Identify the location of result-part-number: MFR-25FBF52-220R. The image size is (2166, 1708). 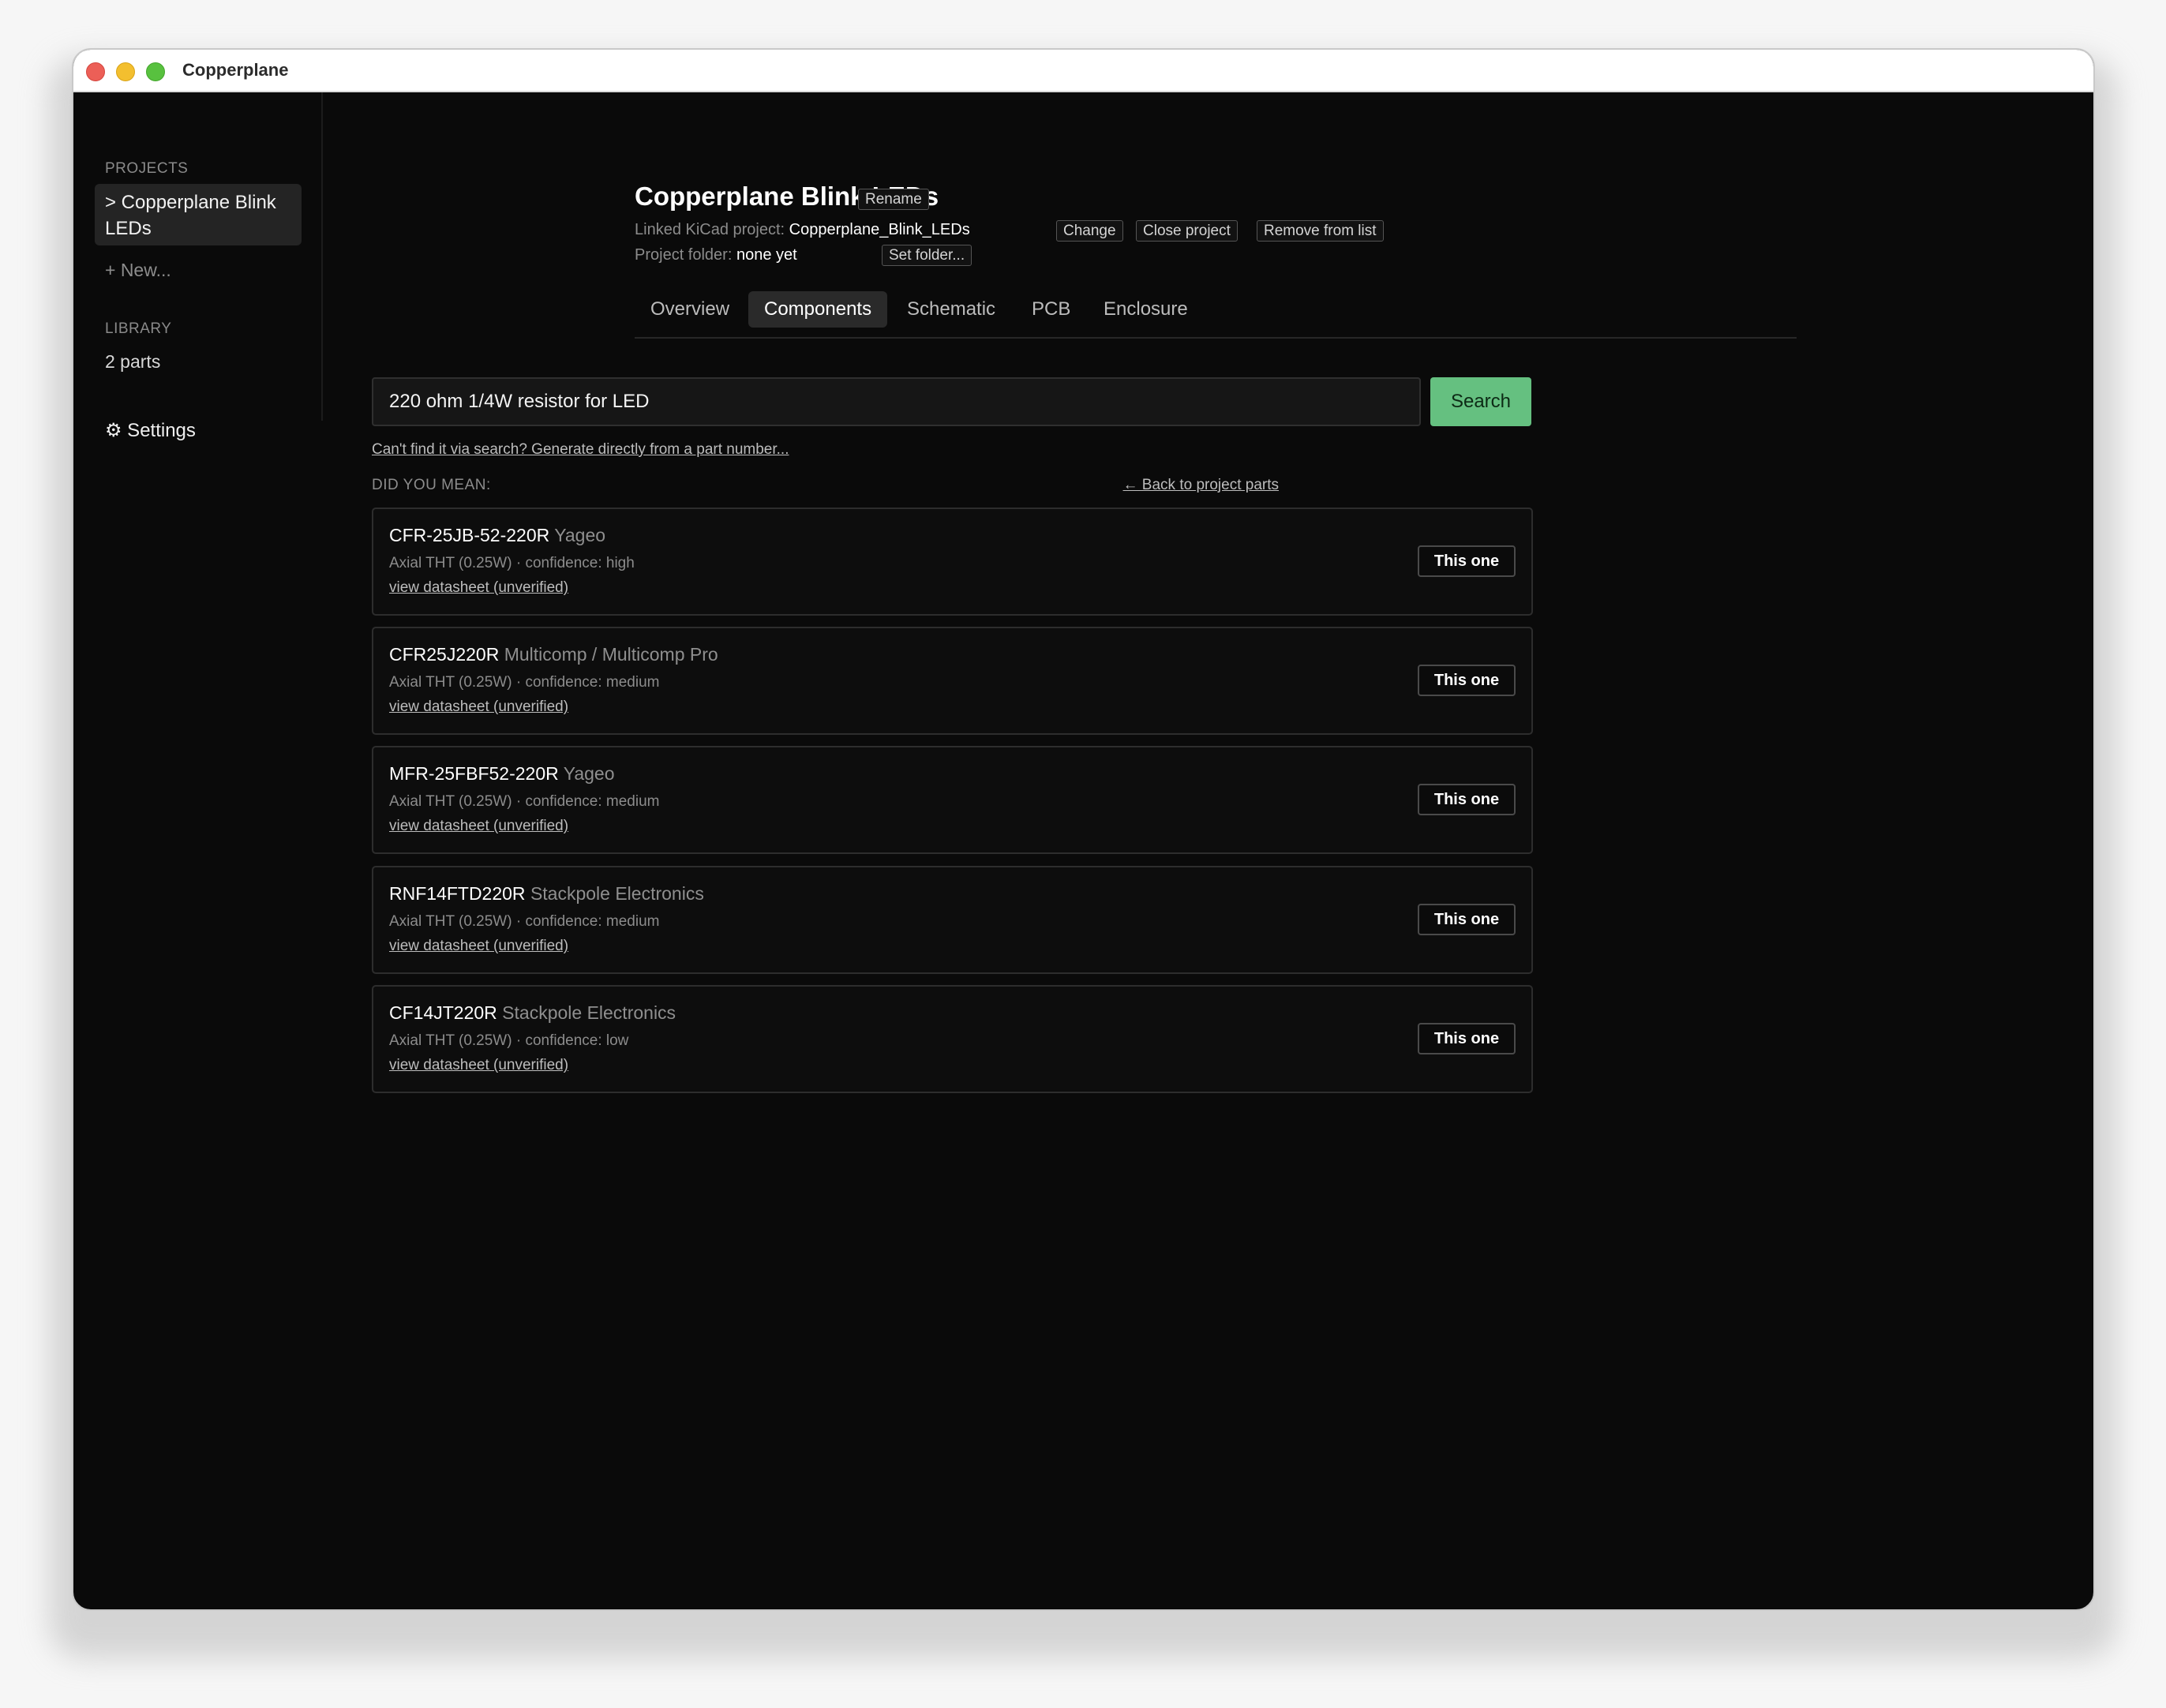
(474, 773).